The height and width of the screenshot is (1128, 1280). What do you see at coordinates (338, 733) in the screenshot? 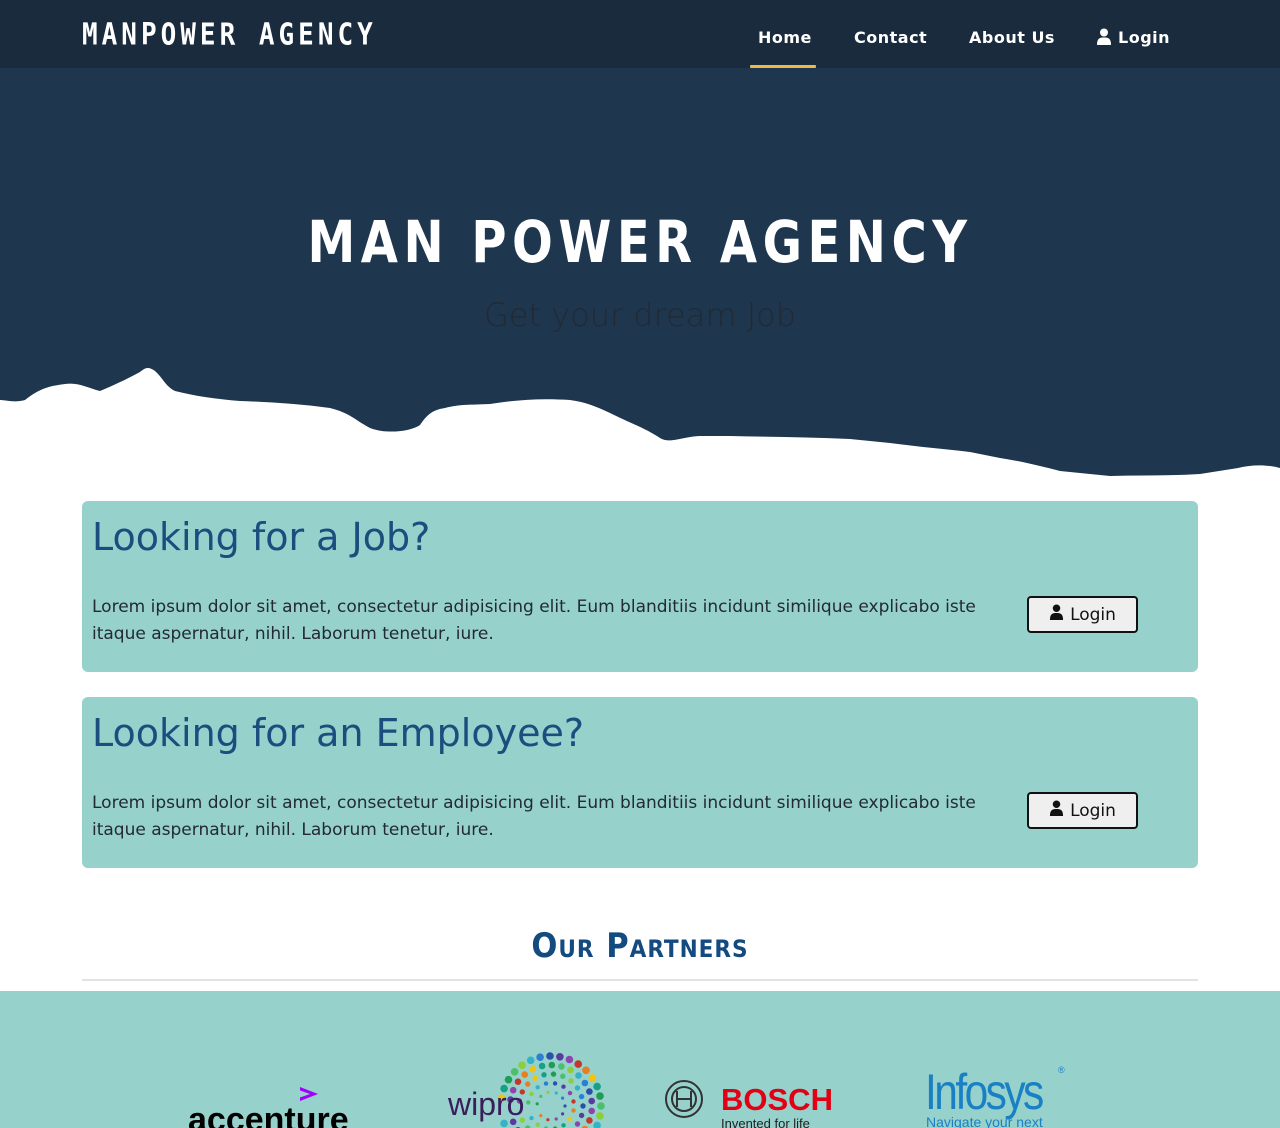
I see `card-title: Looking for an Employee?` at bounding box center [338, 733].